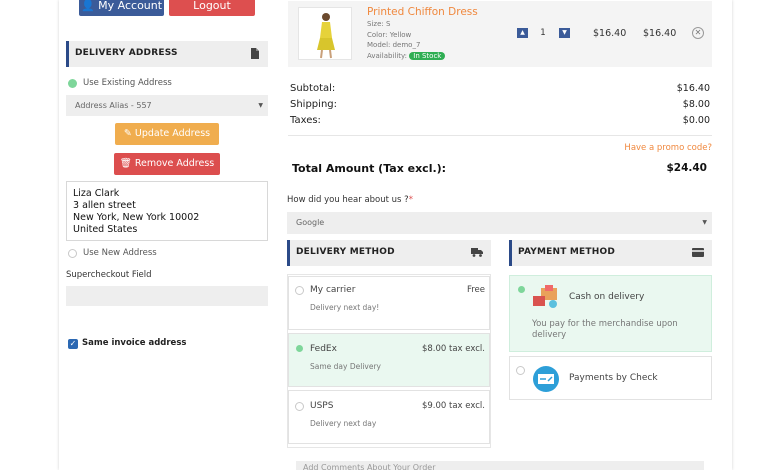 Image resolution: width=780 pixels, height=470 pixels. I want to click on promo-code-link: Have a promo code?, so click(656, 148).